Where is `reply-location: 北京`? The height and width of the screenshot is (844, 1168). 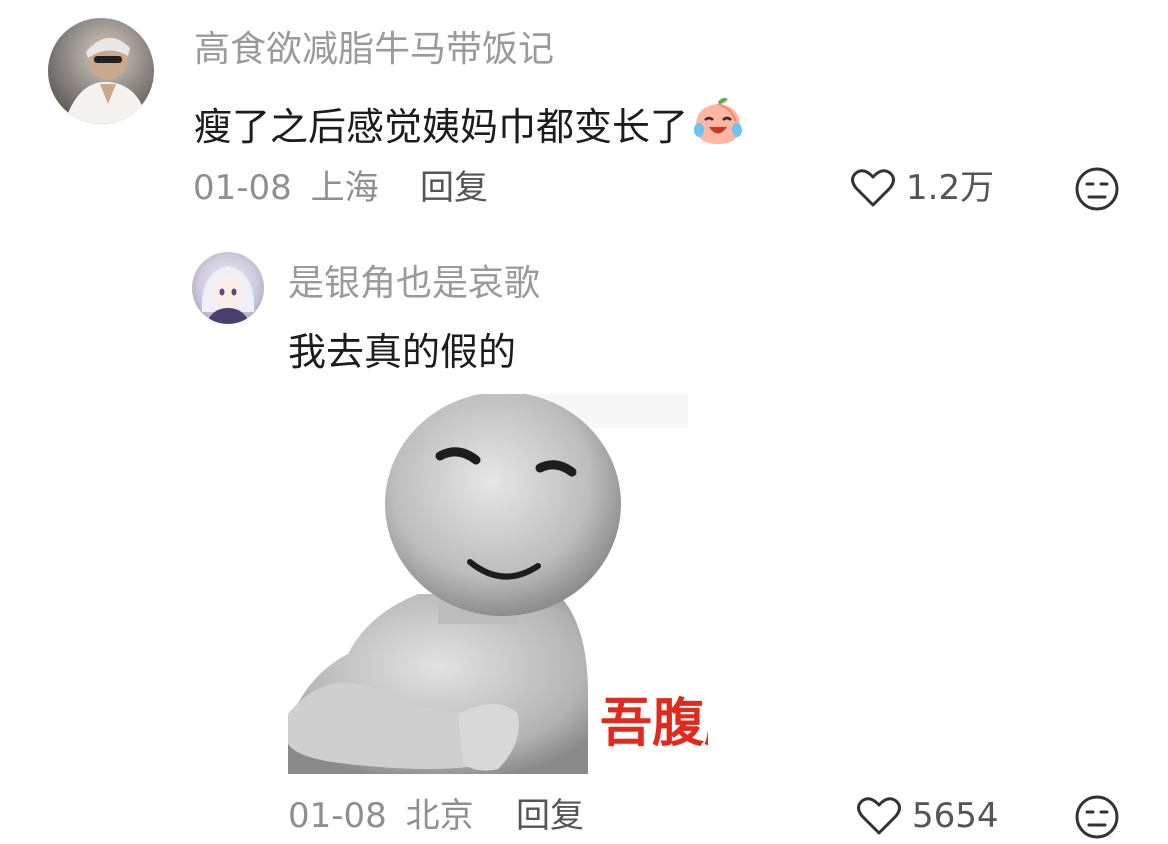 reply-location: 北京 is located at coordinates (439, 816).